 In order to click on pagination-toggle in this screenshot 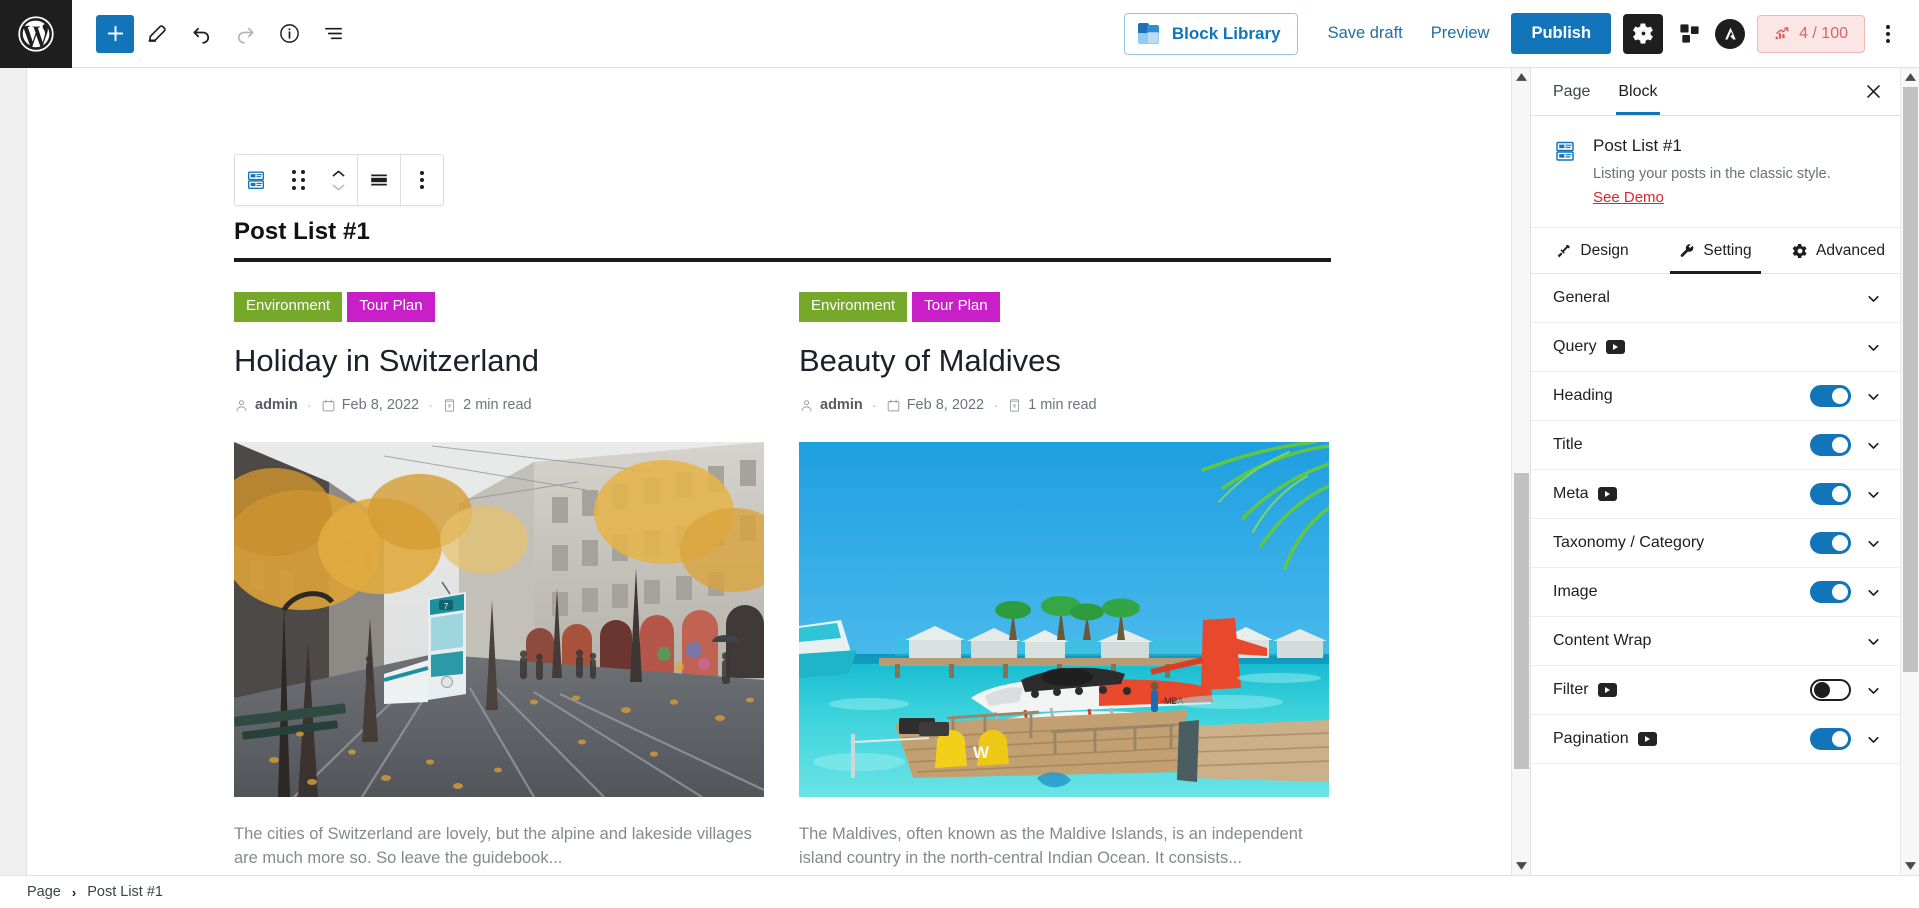, I will do `click(1830, 739)`.